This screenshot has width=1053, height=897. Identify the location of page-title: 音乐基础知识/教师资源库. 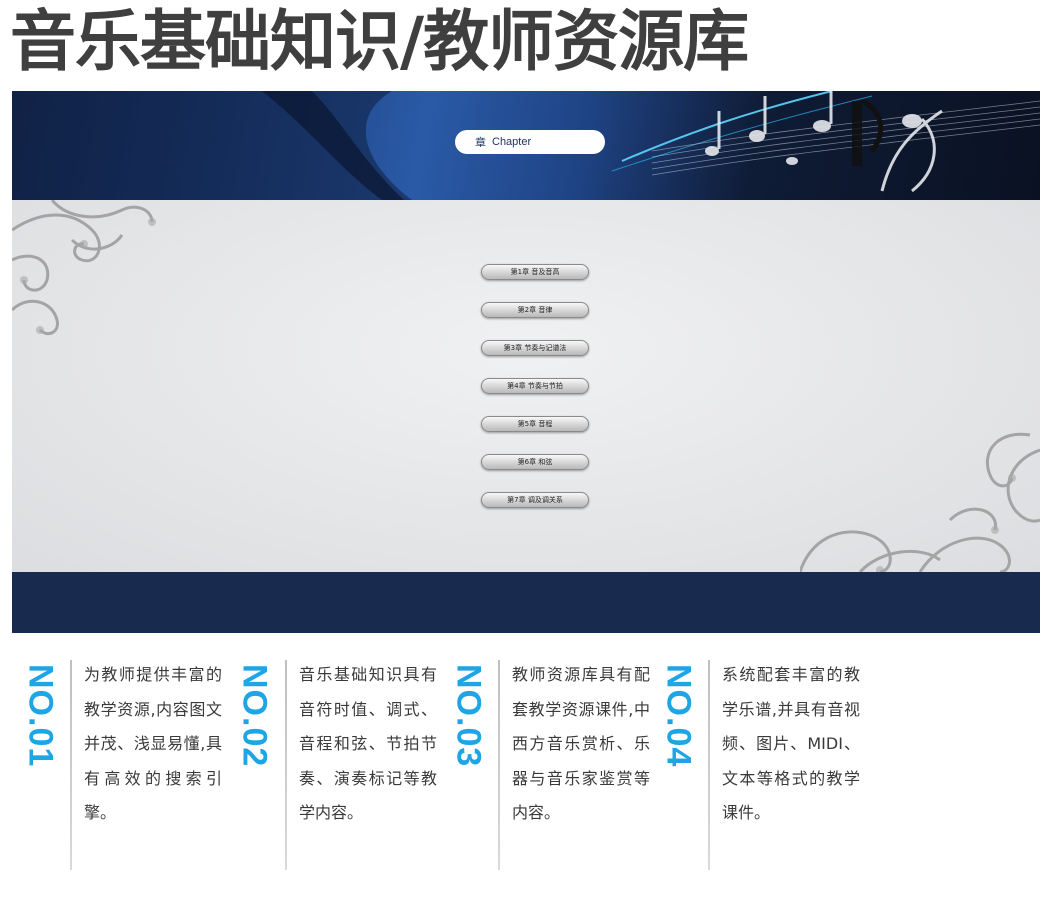
(379, 41).